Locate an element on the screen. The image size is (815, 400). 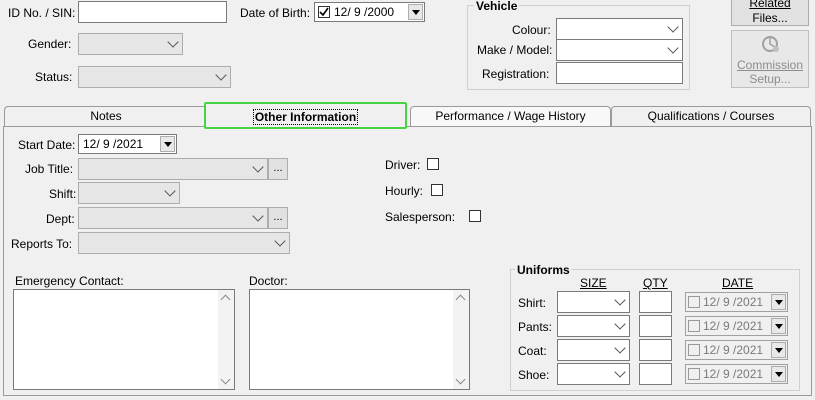
check-icon is located at coordinates (324, 12).